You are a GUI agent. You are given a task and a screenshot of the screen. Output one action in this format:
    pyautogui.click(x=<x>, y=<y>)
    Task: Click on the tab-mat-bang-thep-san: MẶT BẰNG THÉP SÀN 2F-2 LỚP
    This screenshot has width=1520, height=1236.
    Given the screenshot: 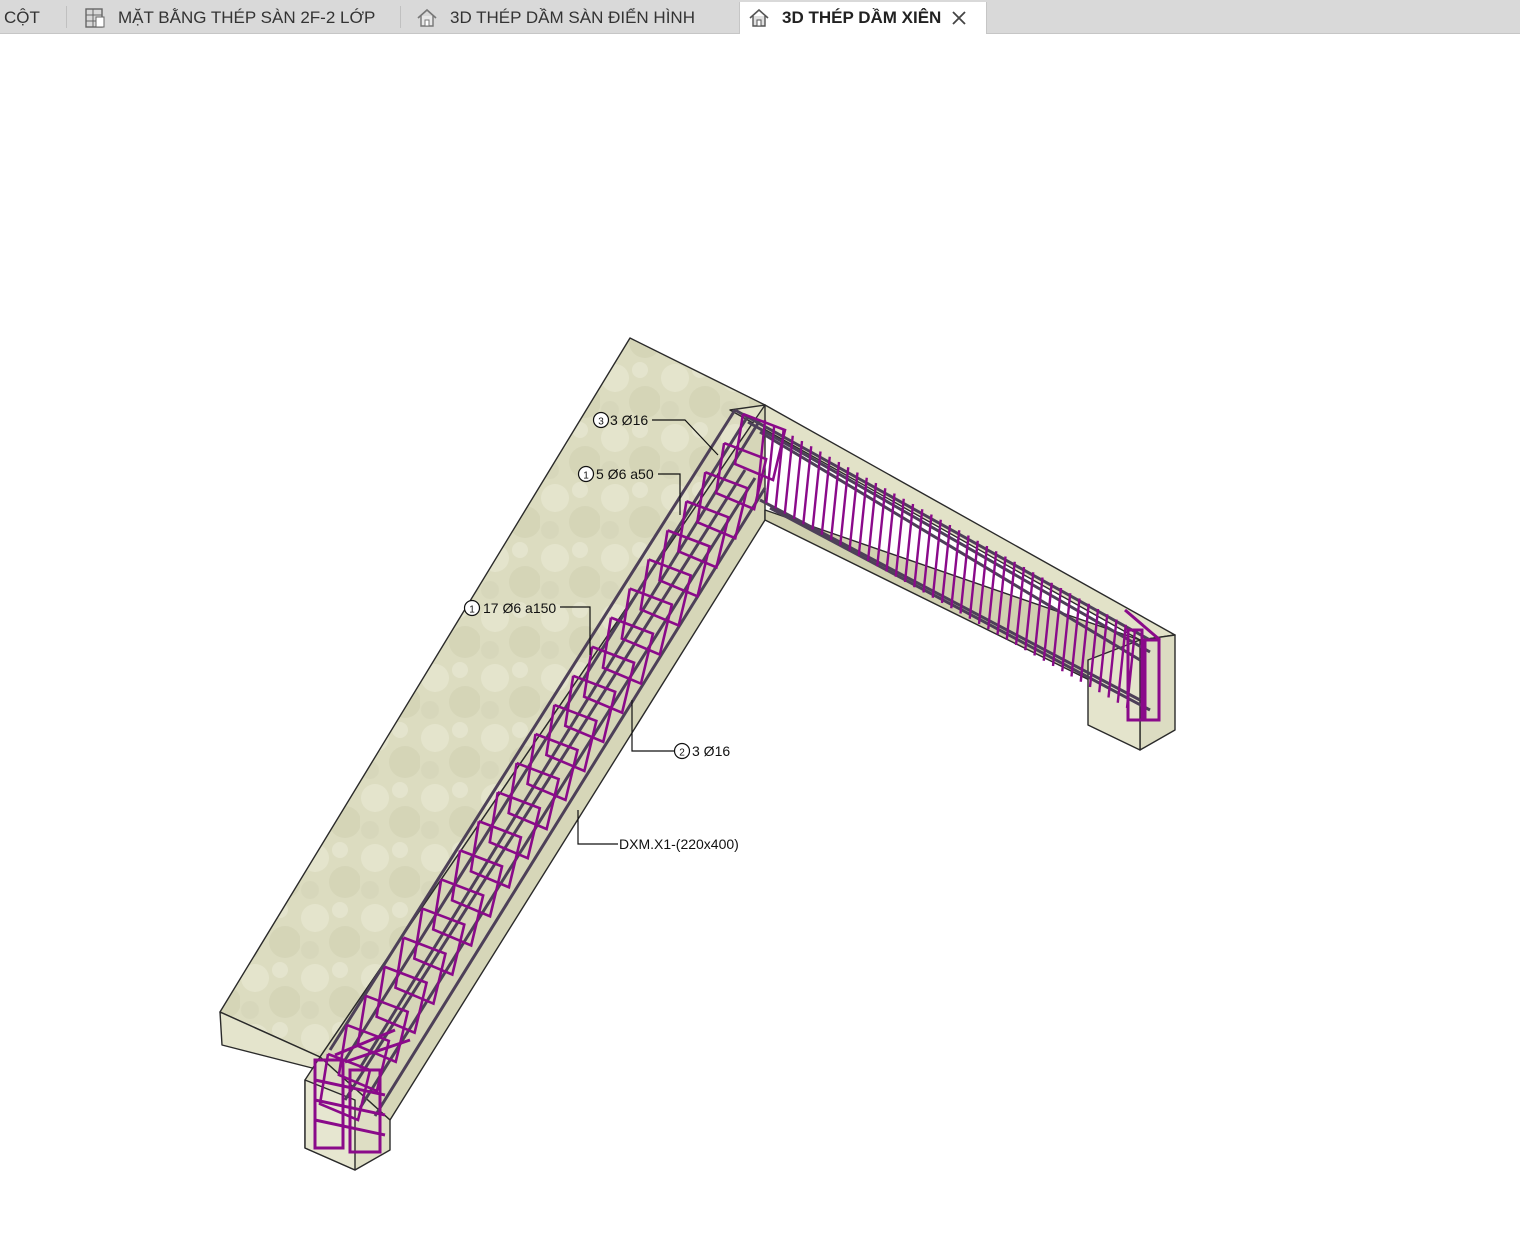 What is the action you would take?
    pyautogui.click(x=234, y=18)
    